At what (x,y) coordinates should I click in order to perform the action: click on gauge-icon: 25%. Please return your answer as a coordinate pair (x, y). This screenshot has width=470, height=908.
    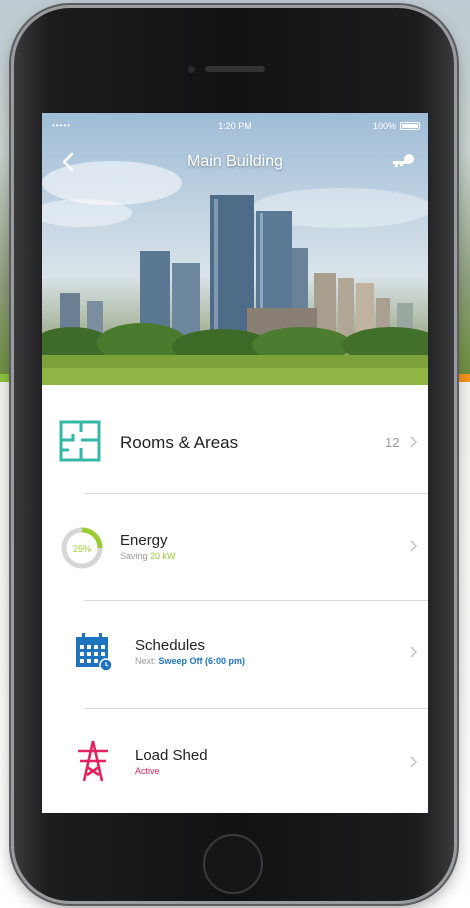
    Looking at the image, I should click on (82, 548).